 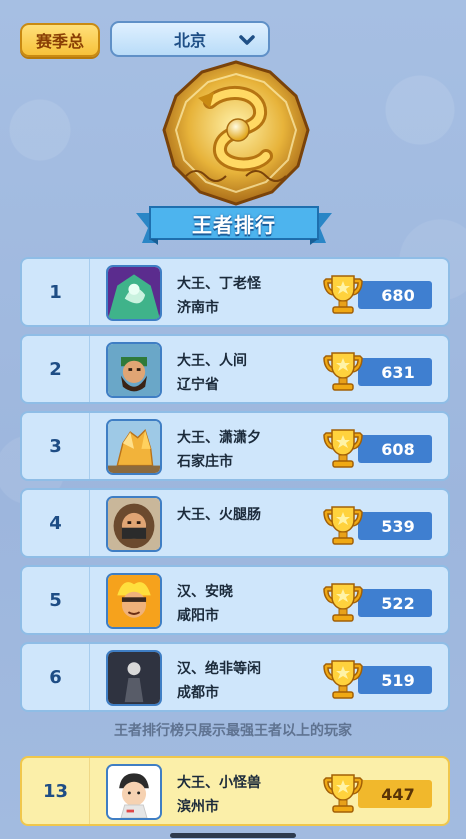 I want to click on player-city: 济南市, so click(x=198, y=308).